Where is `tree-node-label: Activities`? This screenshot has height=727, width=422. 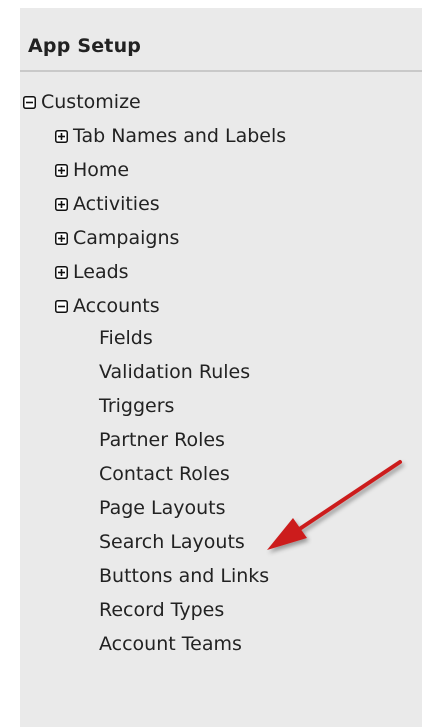 tree-node-label: Activities is located at coordinates (116, 204).